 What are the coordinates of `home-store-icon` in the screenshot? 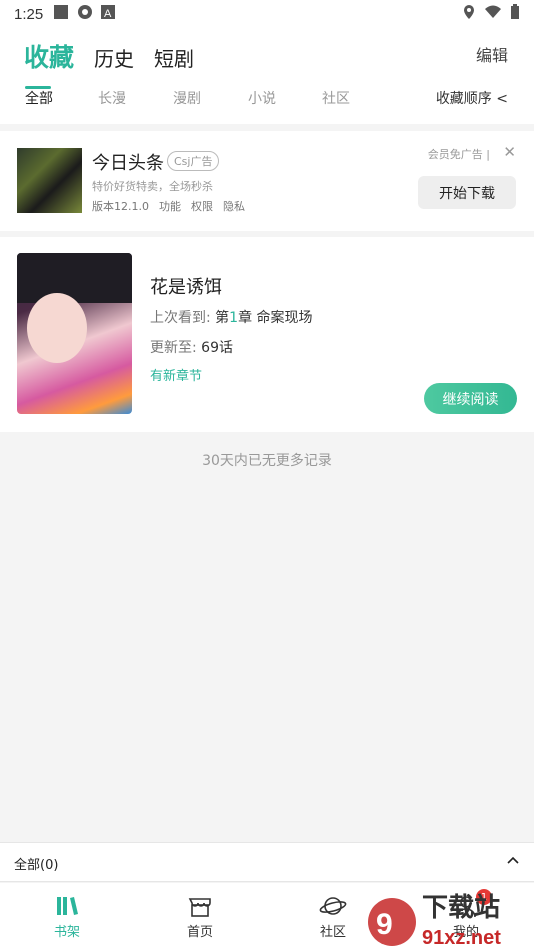 It's located at (199, 907).